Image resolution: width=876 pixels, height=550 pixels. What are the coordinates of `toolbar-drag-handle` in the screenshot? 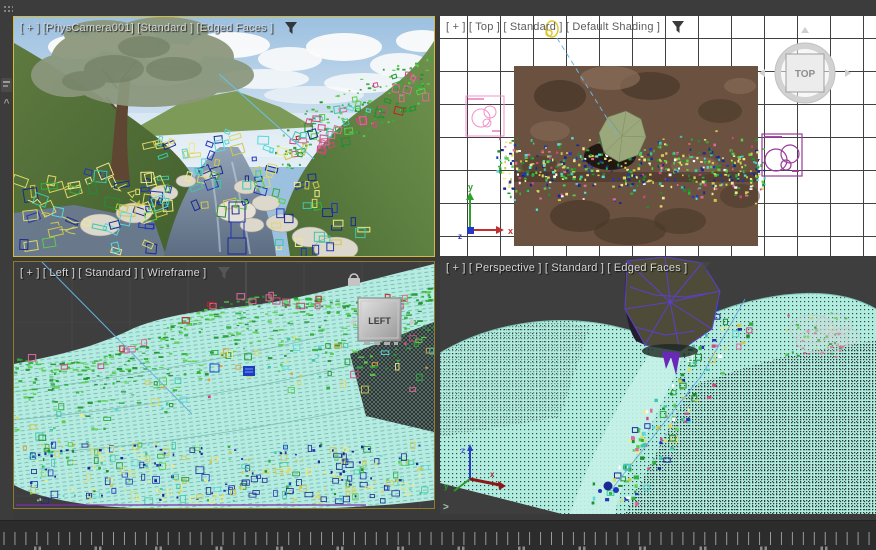 It's located at (8, 8).